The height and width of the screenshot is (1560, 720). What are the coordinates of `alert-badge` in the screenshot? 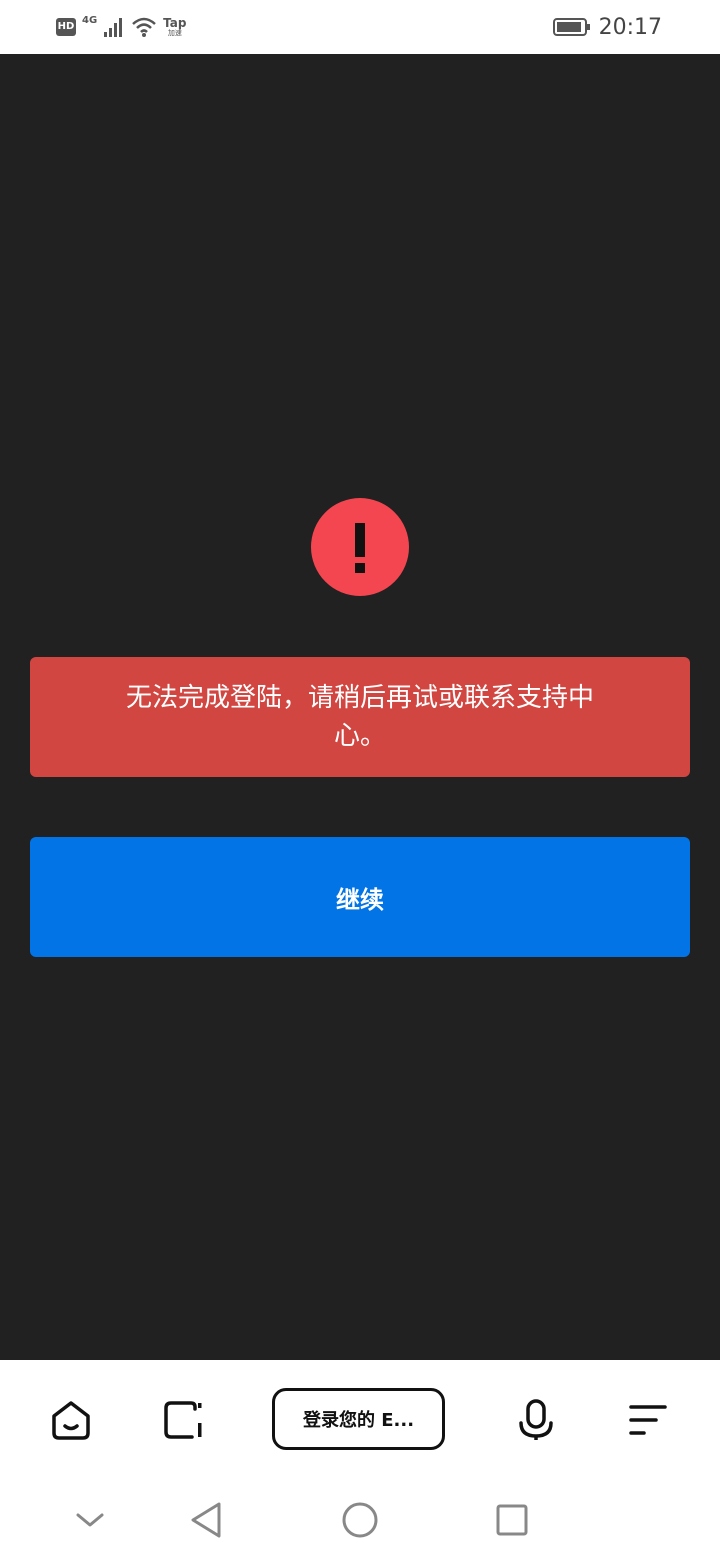 It's located at (360, 547).